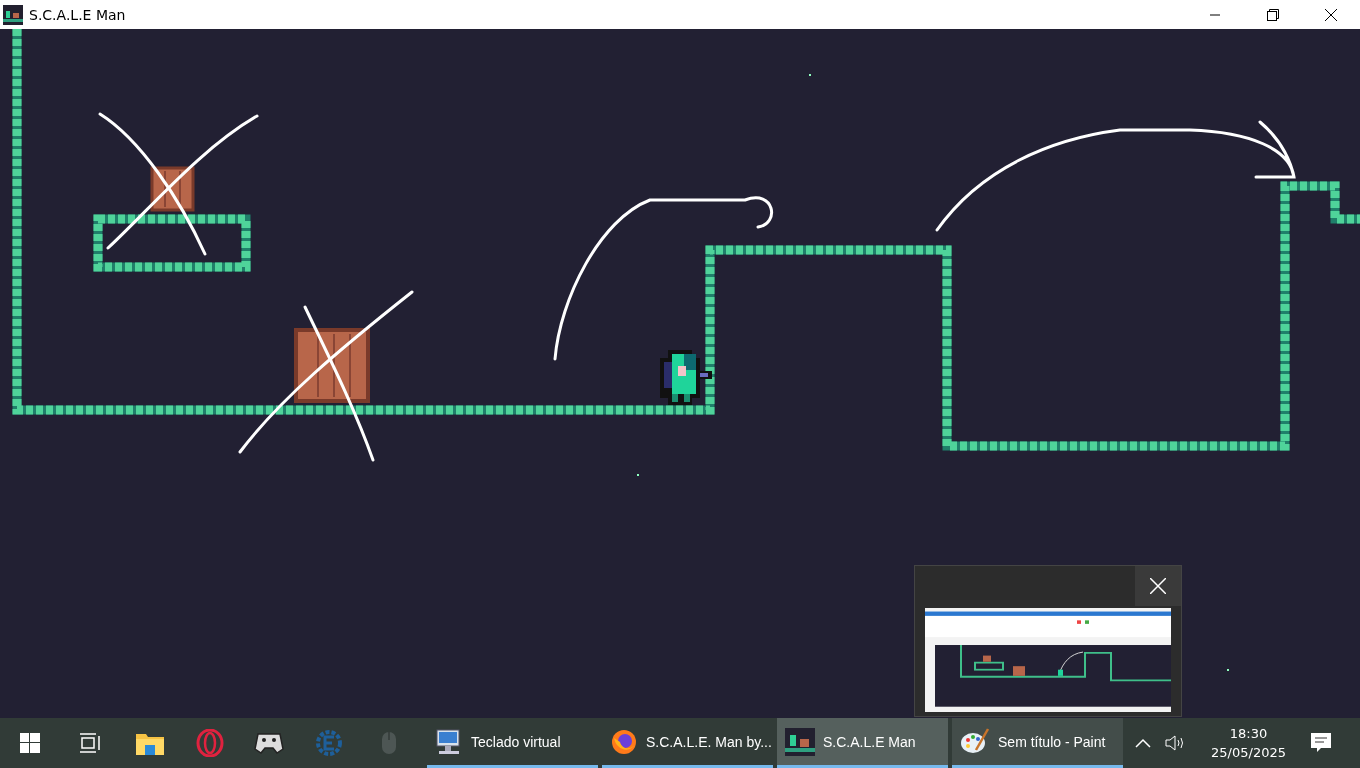  I want to click on restore-icon, so click(1273, 14).